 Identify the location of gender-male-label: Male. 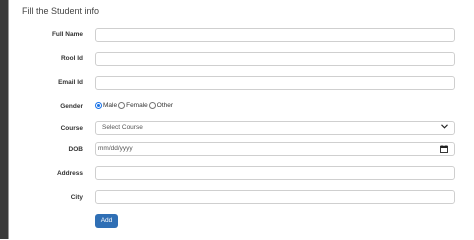
(110, 105).